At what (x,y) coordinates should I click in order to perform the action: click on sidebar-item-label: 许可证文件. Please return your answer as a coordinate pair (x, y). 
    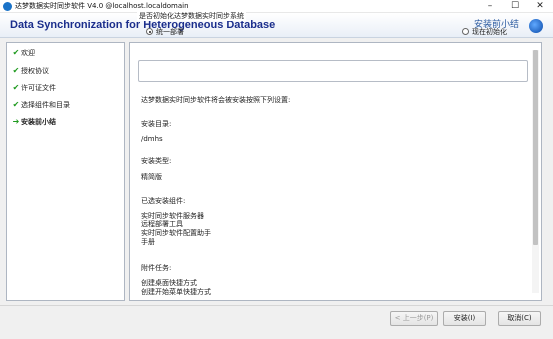
    Looking at the image, I should click on (38, 88).